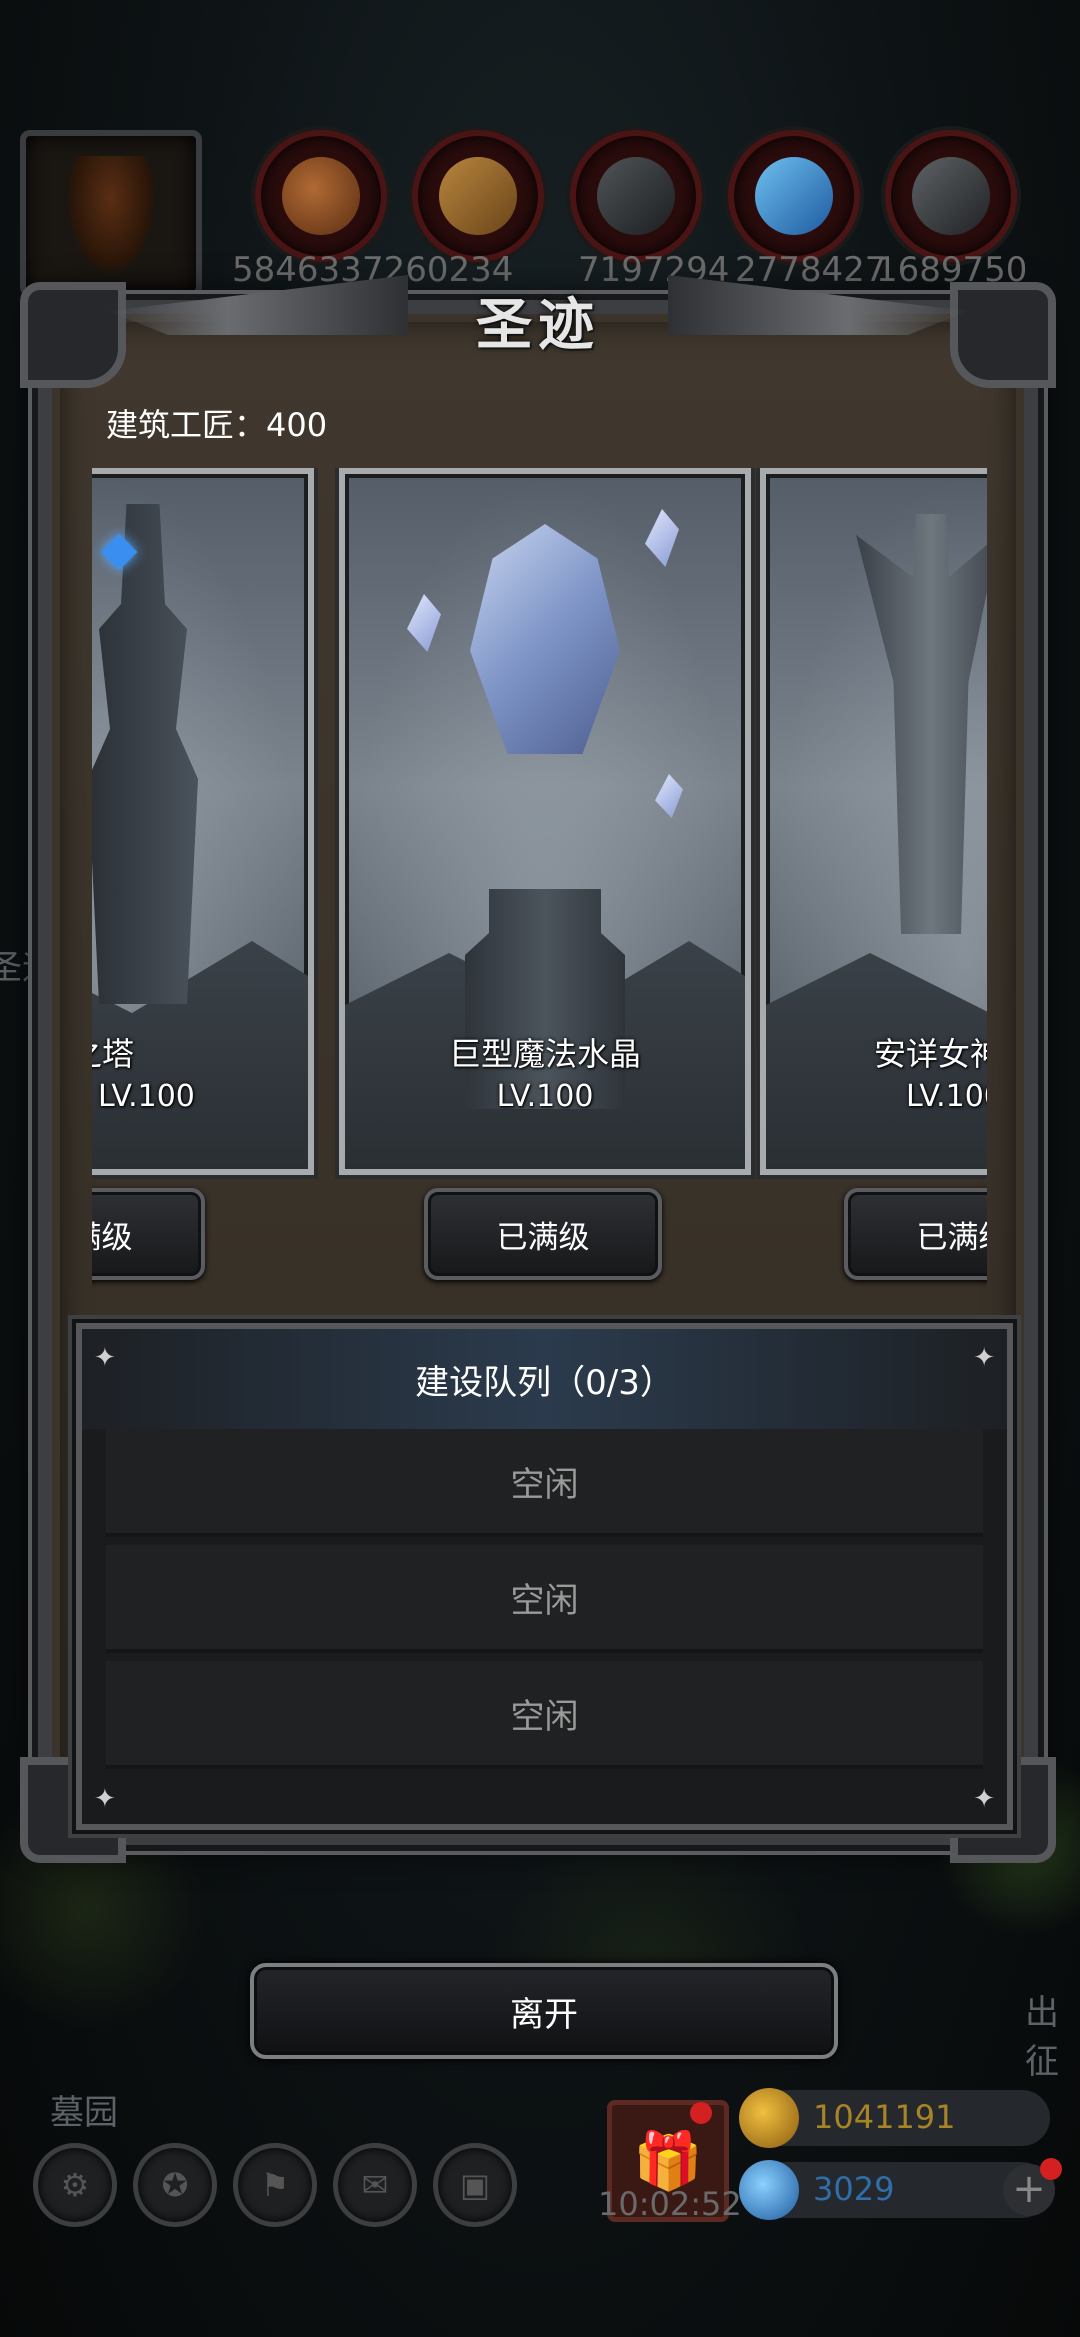  I want to click on background-label-graveyard: 墓园, so click(84, 2113).